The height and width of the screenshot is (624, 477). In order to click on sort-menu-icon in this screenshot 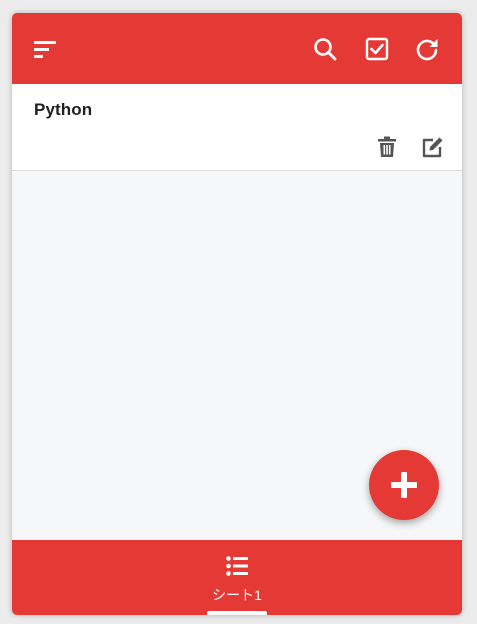, I will do `click(45, 49)`.